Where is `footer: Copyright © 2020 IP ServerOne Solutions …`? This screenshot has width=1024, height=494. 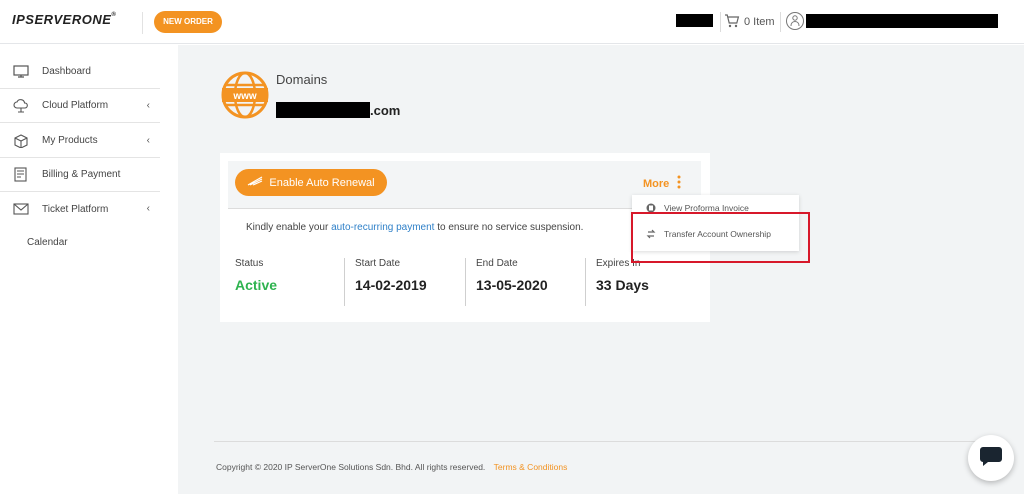 footer: Copyright © 2020 IP ServerOne Solutions … is located at coordinates (391, 467).